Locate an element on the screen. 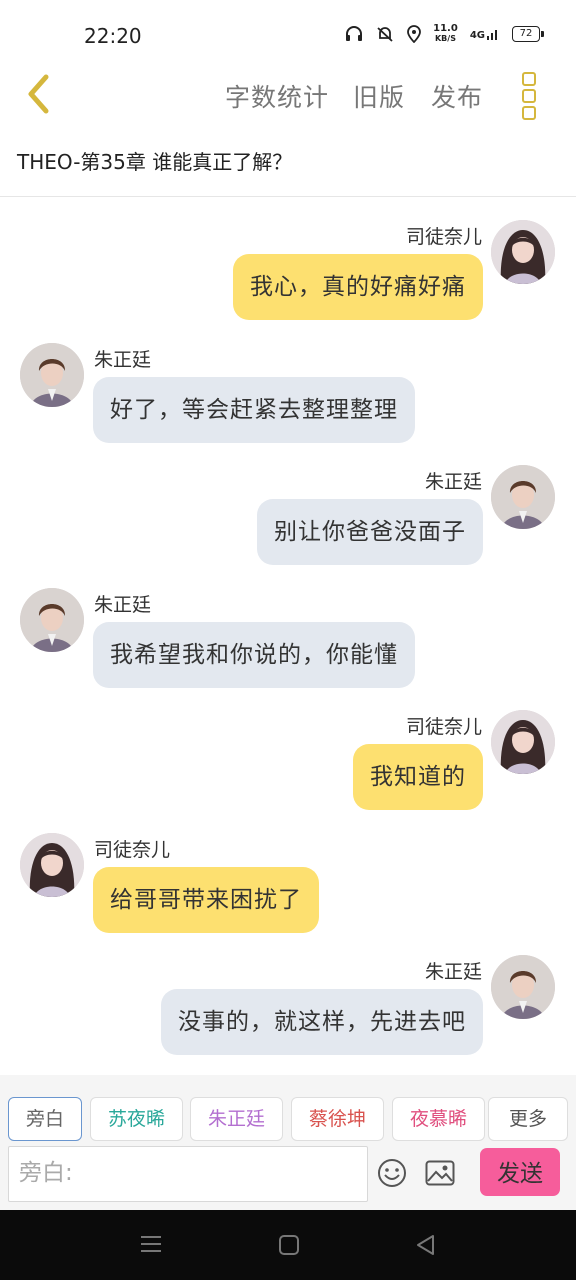 Image resolution: width=576 pixels, height=1280 pixels. chat-message: 朱正廷 没事的，就这样，先进去吧 is located at coordinates (288, 1010).